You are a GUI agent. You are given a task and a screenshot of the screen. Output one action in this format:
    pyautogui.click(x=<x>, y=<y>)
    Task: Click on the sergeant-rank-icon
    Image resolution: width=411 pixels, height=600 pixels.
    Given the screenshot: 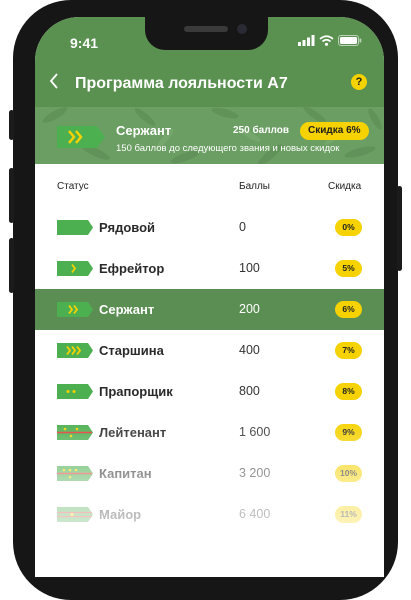 What is the action you would take?
    pyautogui.click(x=81, y=137)
    